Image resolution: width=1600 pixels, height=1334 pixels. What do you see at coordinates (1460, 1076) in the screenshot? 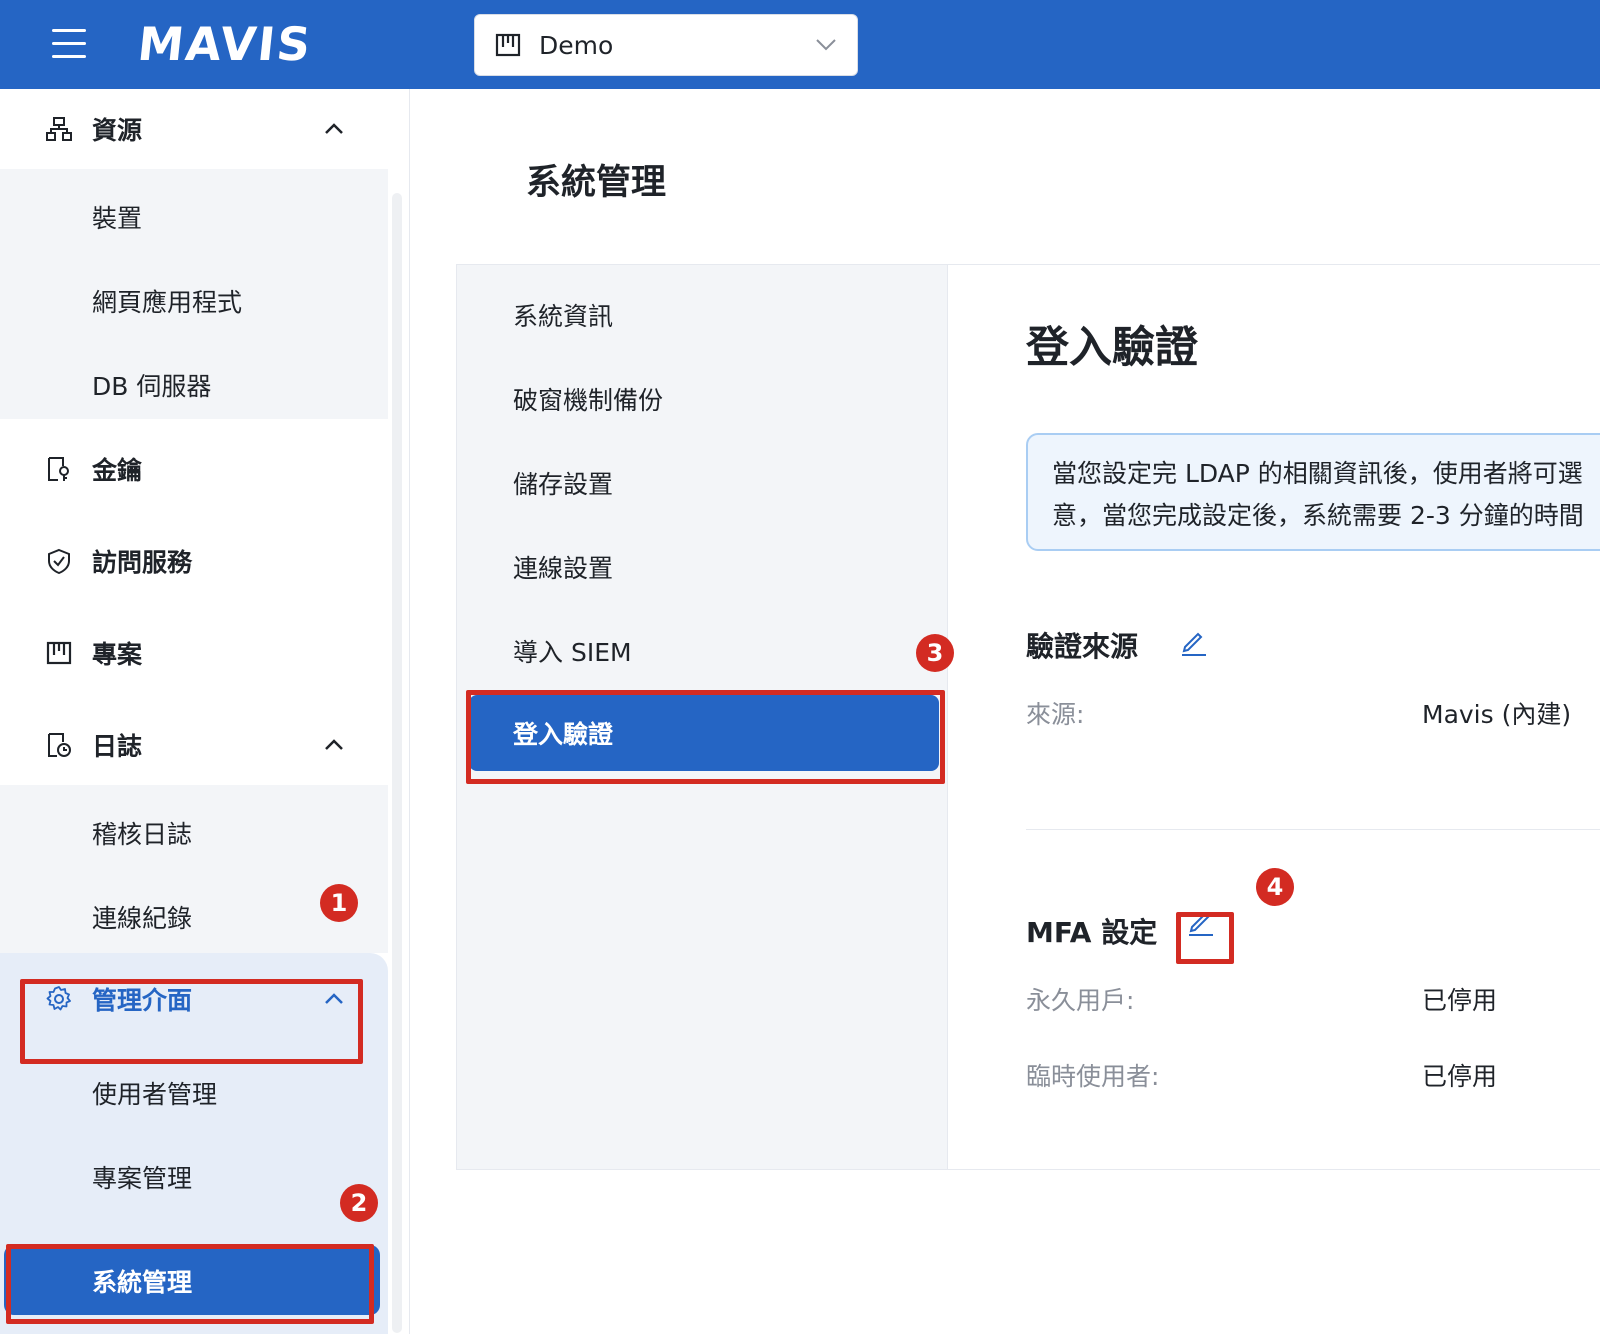
I see `temp-user-value: 已停用` at bounding box center [1460, 1076].